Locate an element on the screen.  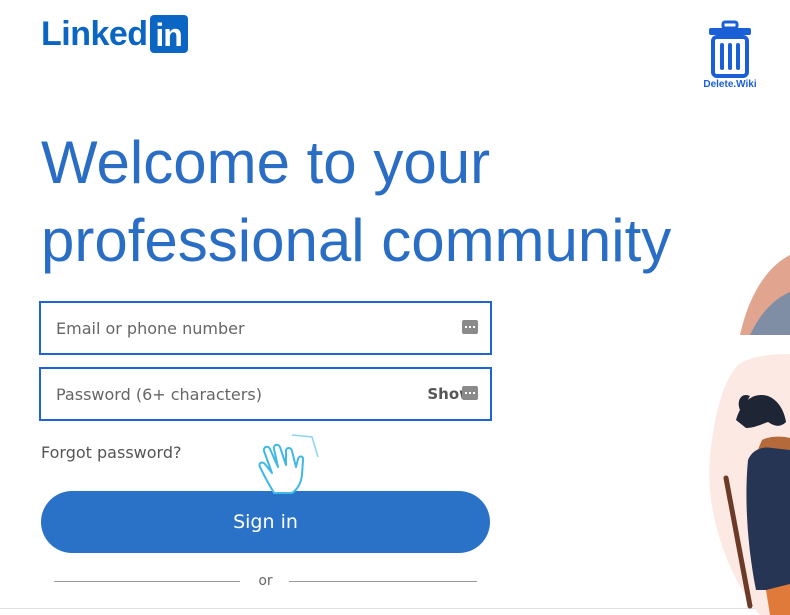
or-divider: or is located at coordinates (265, 582).